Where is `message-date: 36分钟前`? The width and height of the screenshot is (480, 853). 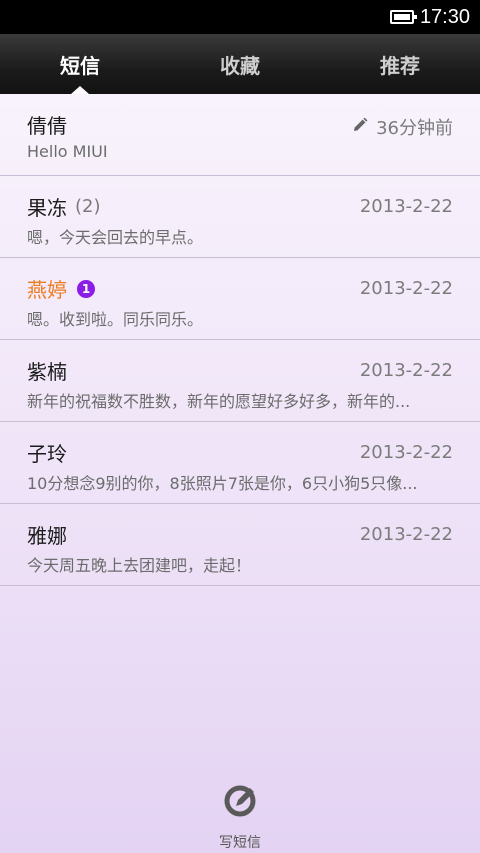
message-date: 36分钟前 is located at coordinates (402, 127).